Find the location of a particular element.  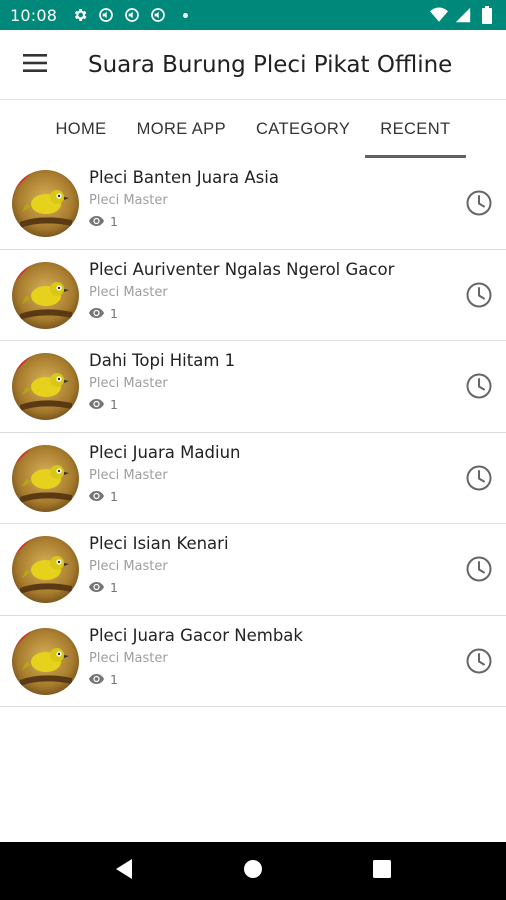

battery-icon is located at coordinates (487, 15).